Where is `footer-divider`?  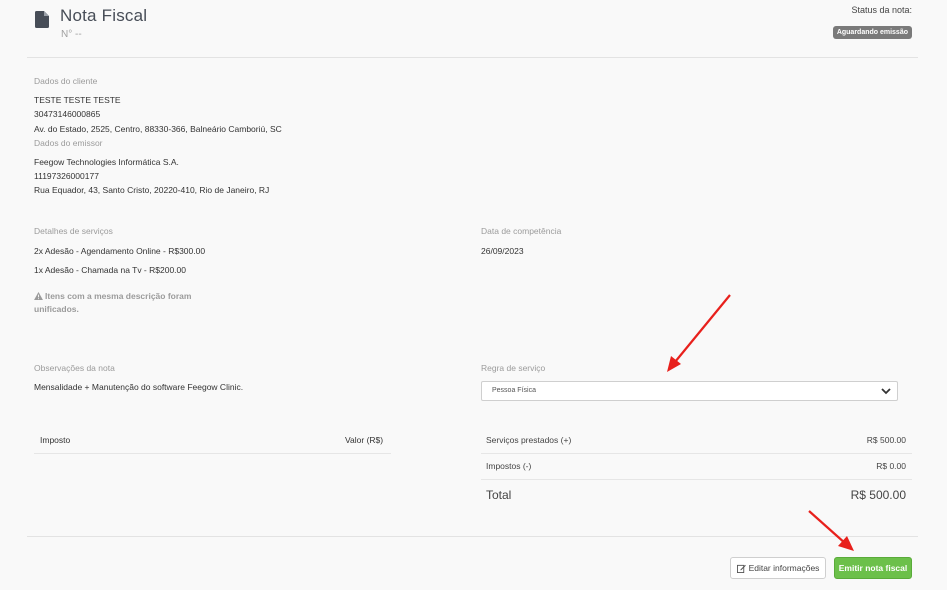
footer-divider is located at coordinates (472, 536).